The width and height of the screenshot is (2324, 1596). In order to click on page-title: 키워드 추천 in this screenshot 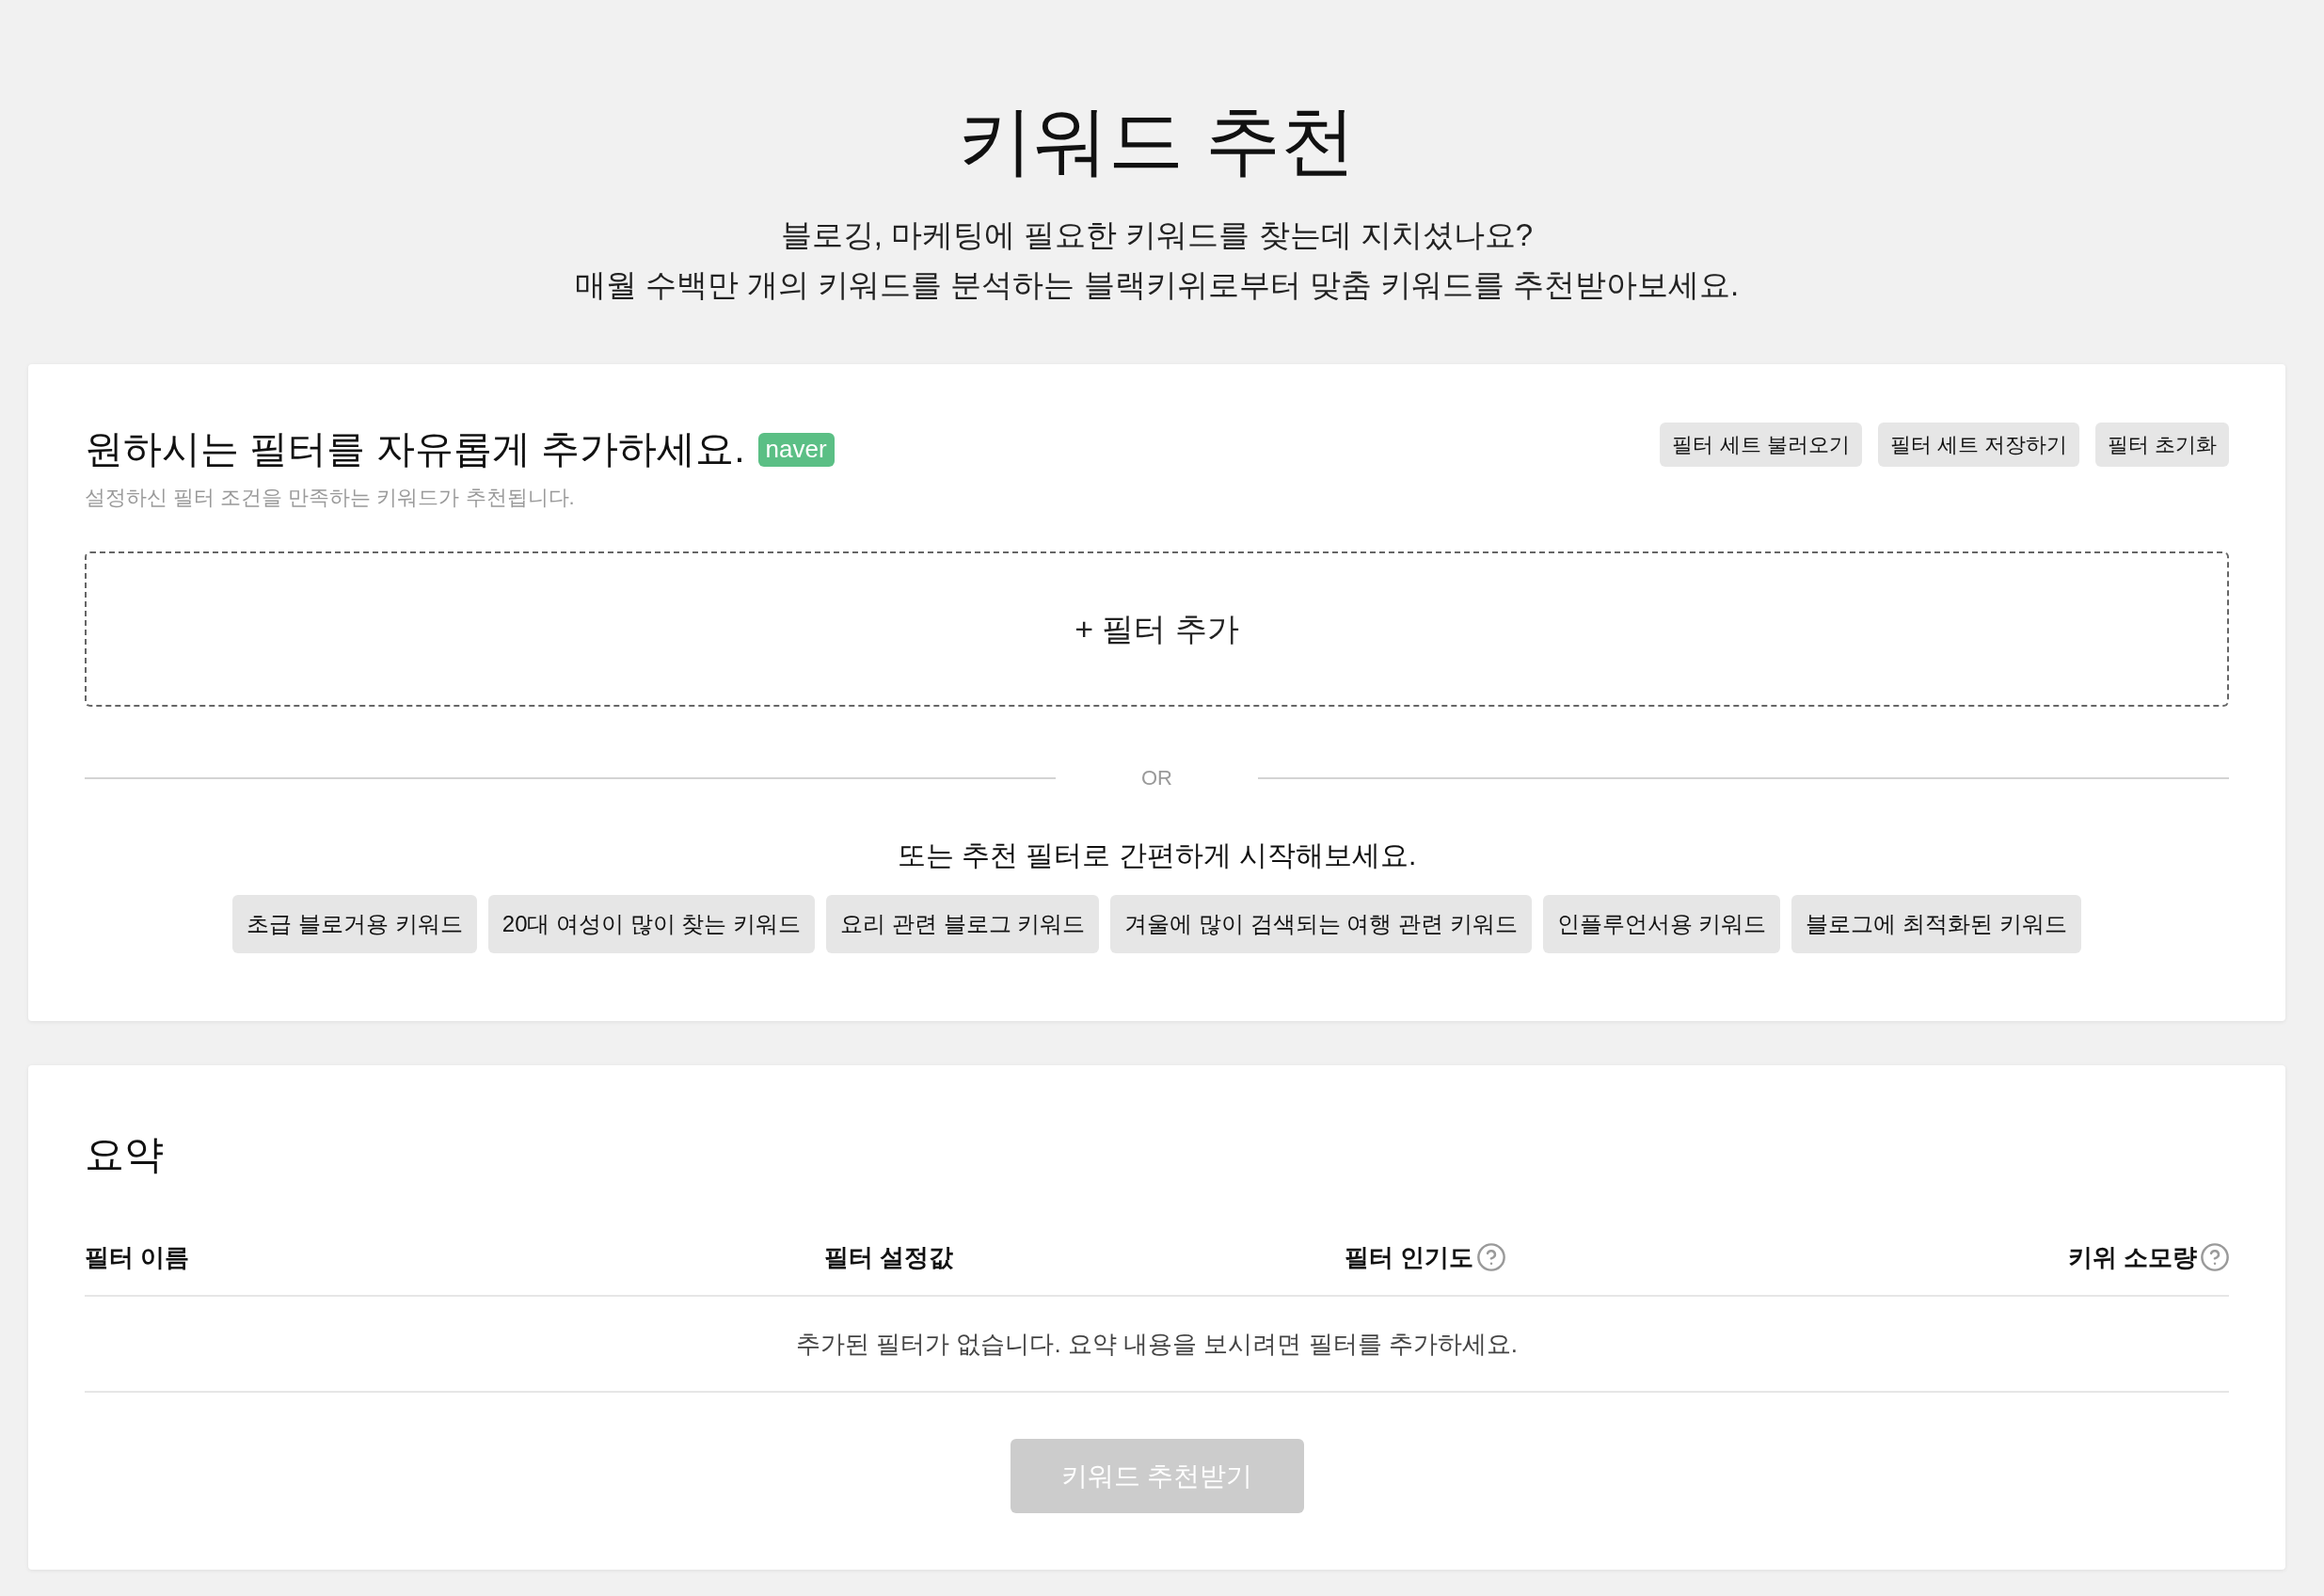, I will do `click(1157, 141)`.